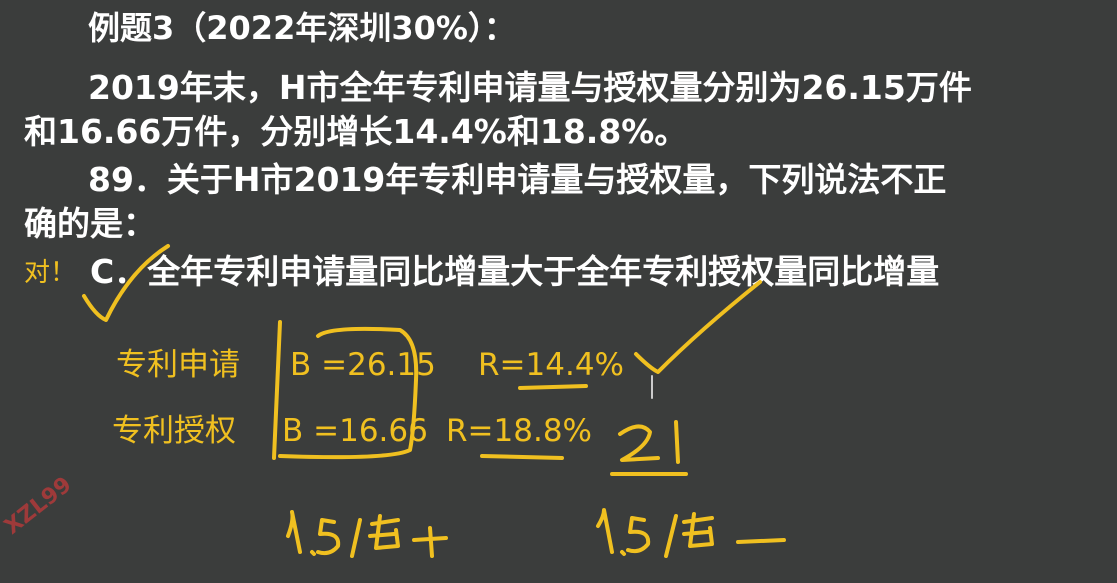  What do you see at coordinates (698, 327) in the screenshot?
I see `checkmark-2-icon` at bounding box center [698, 327].